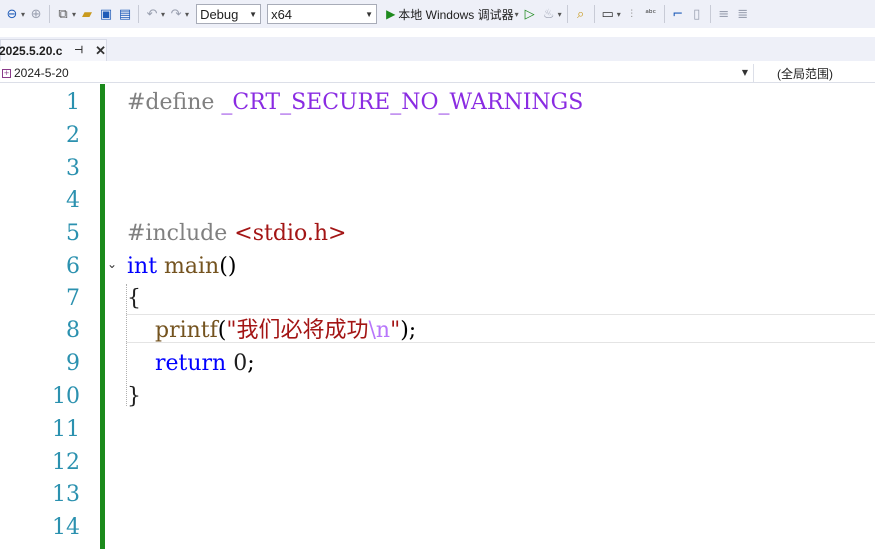 This screenshot has width=875, height=549. Describe the element at coordinates (73, 135) in the screenshot. I see `line-number: 2` at that location.